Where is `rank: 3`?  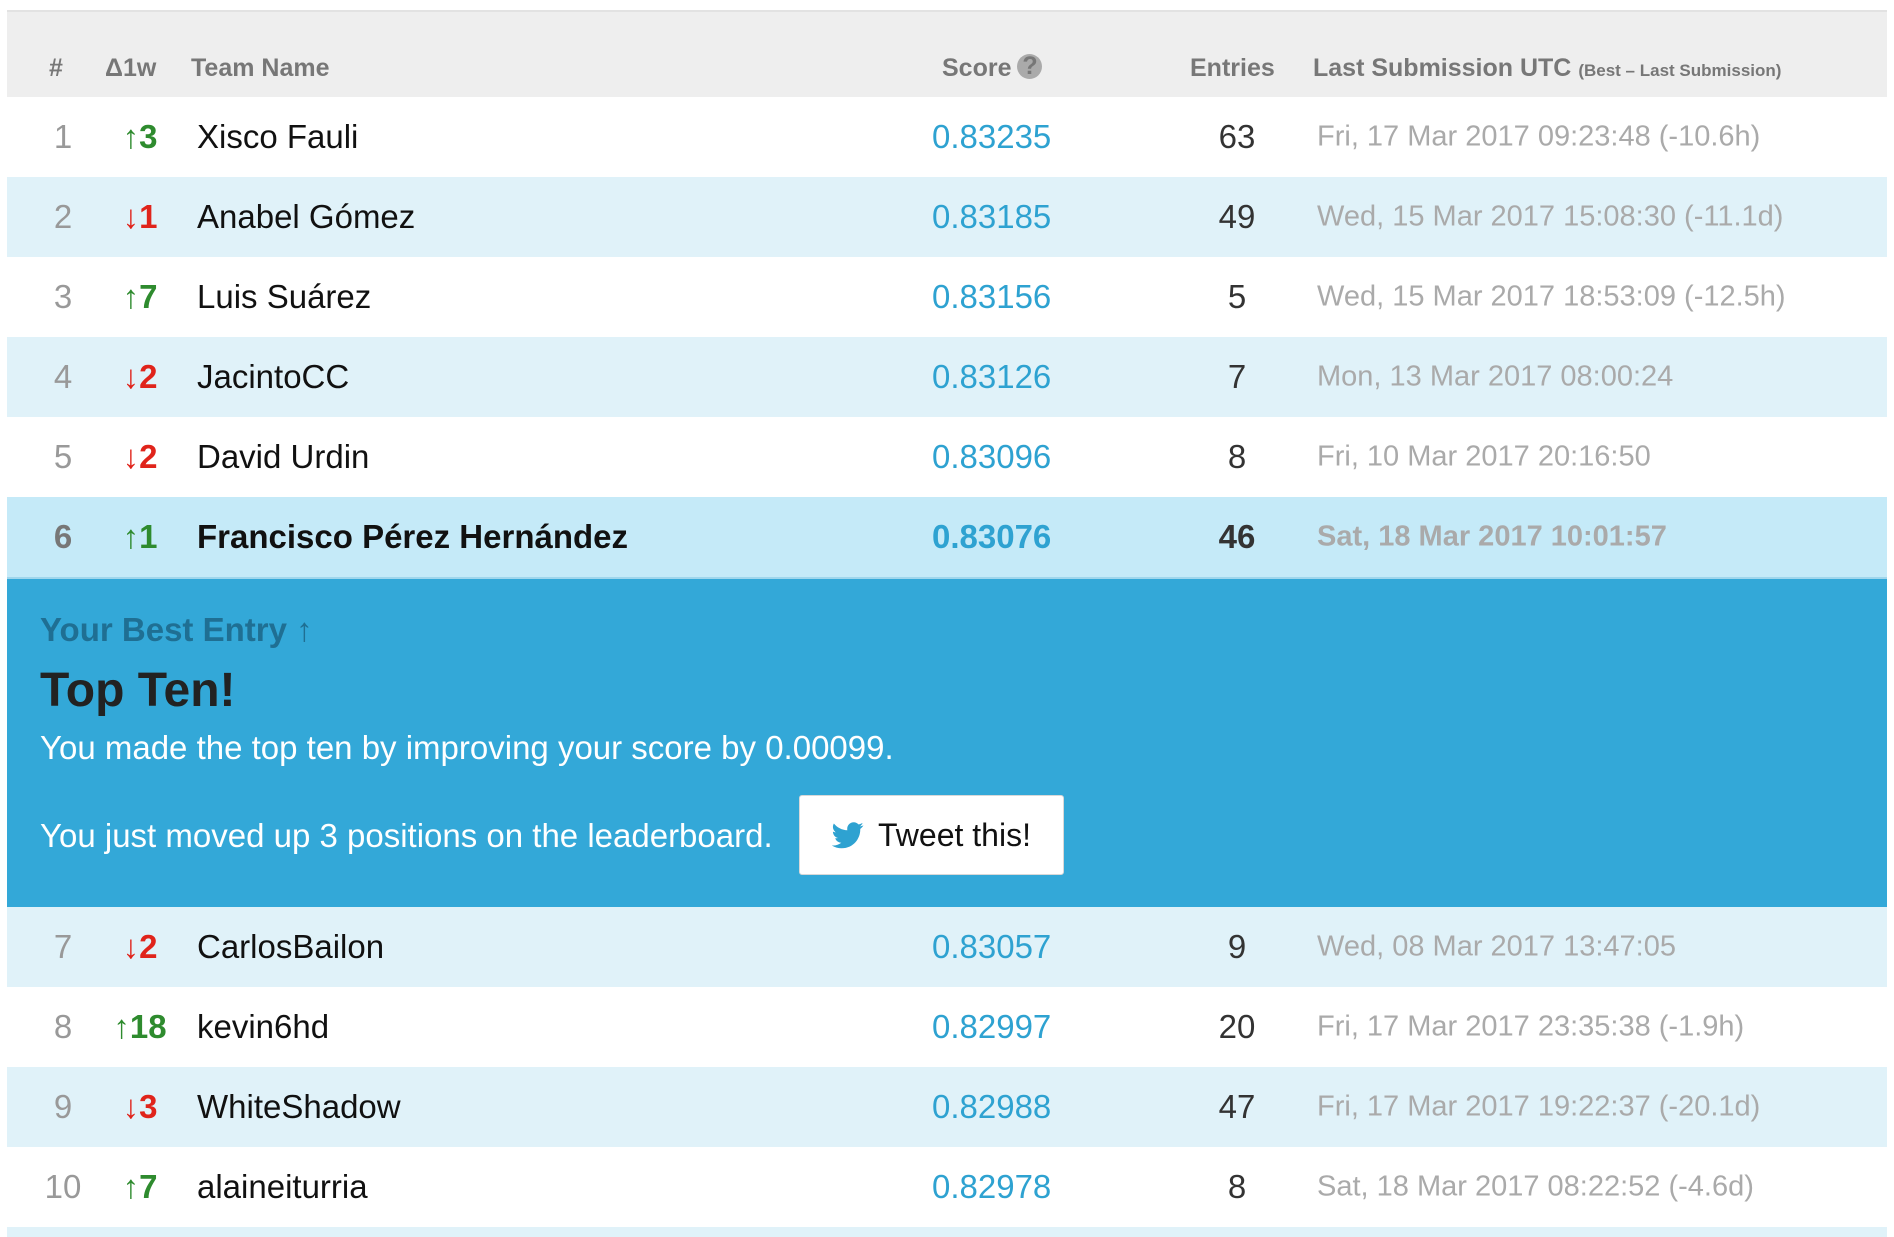 rank: 3 is located at coordinates (63, 296).